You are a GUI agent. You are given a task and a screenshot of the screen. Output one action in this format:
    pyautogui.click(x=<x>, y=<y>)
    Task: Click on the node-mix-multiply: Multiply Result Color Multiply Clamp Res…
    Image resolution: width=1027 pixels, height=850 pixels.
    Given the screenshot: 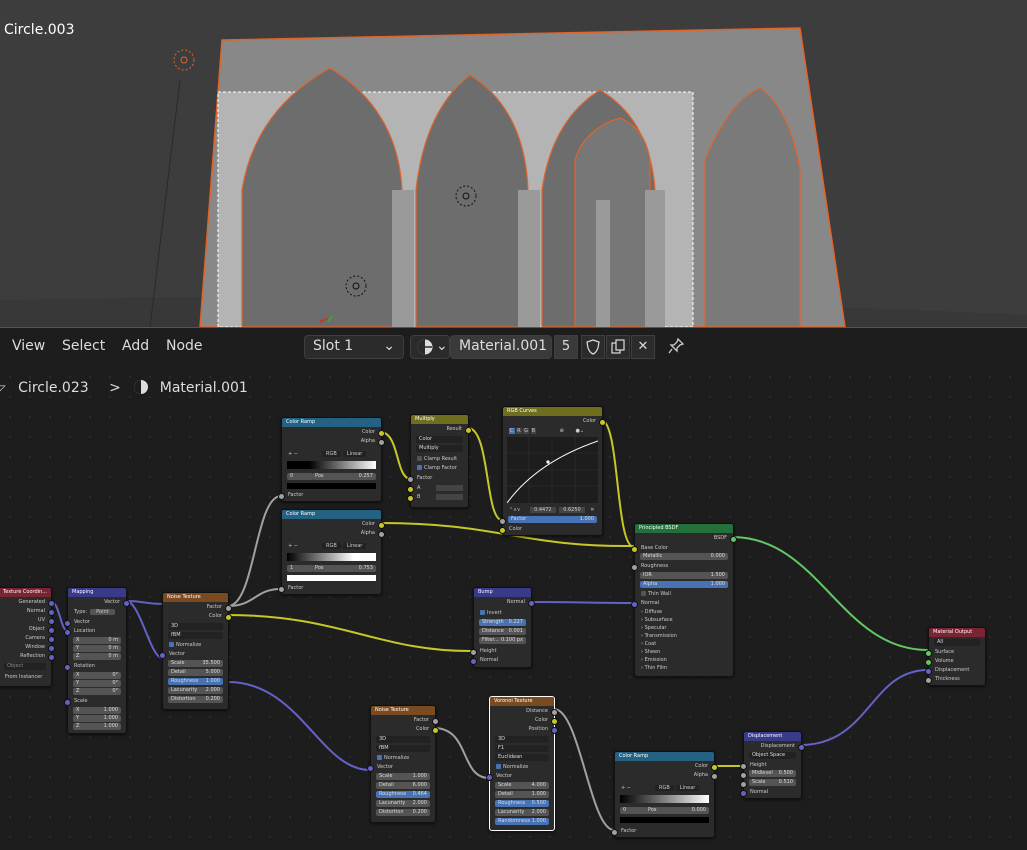 What is the action you would take?
    pyautogui.click(x=439, y=461)
    